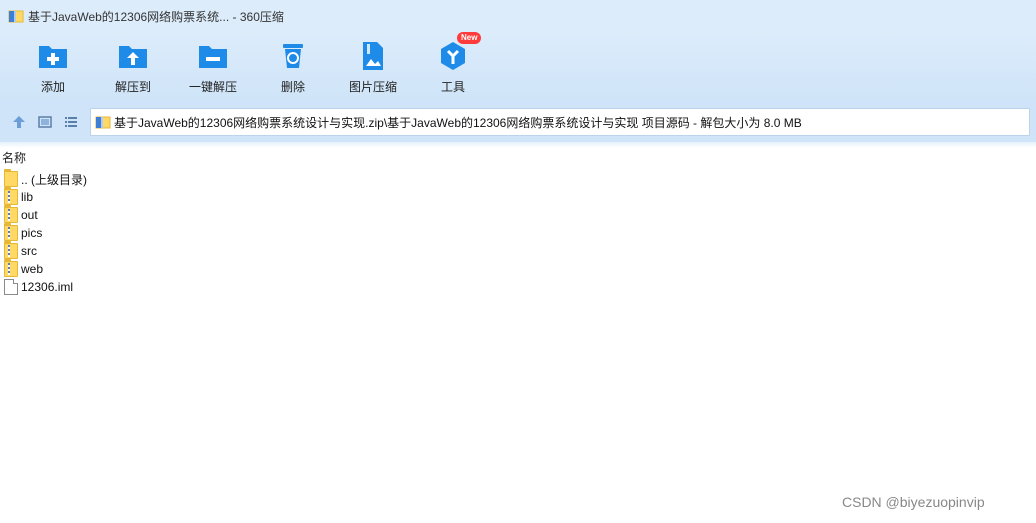  Describe the element at coordinates (27, 197) in the screenshot. I see `file-name: lib` at that location.